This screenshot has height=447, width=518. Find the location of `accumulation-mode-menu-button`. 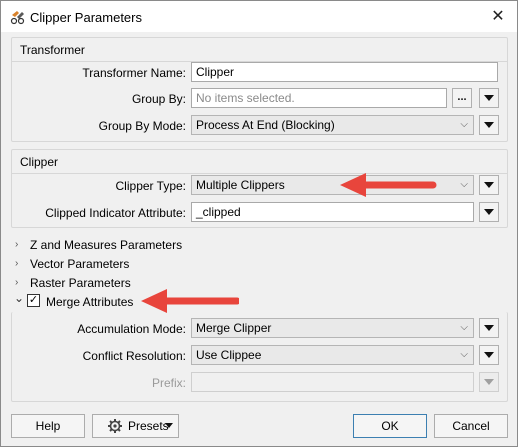

accumulation-mode-menu-button is located at coordinates (489, 328).